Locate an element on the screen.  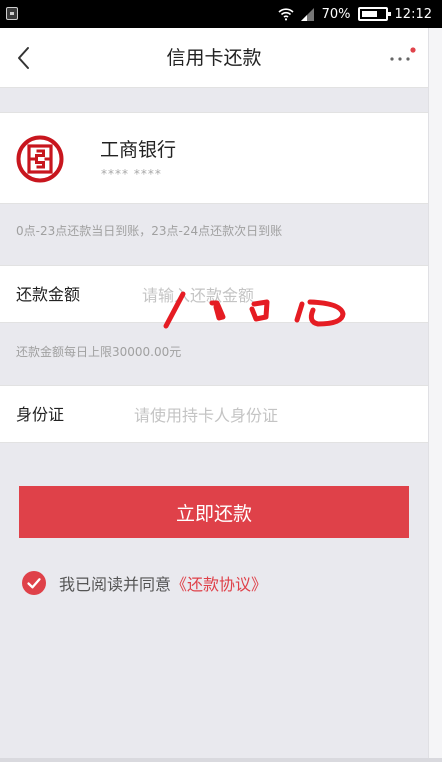
battery-icon is located at coordinates (374, 14).